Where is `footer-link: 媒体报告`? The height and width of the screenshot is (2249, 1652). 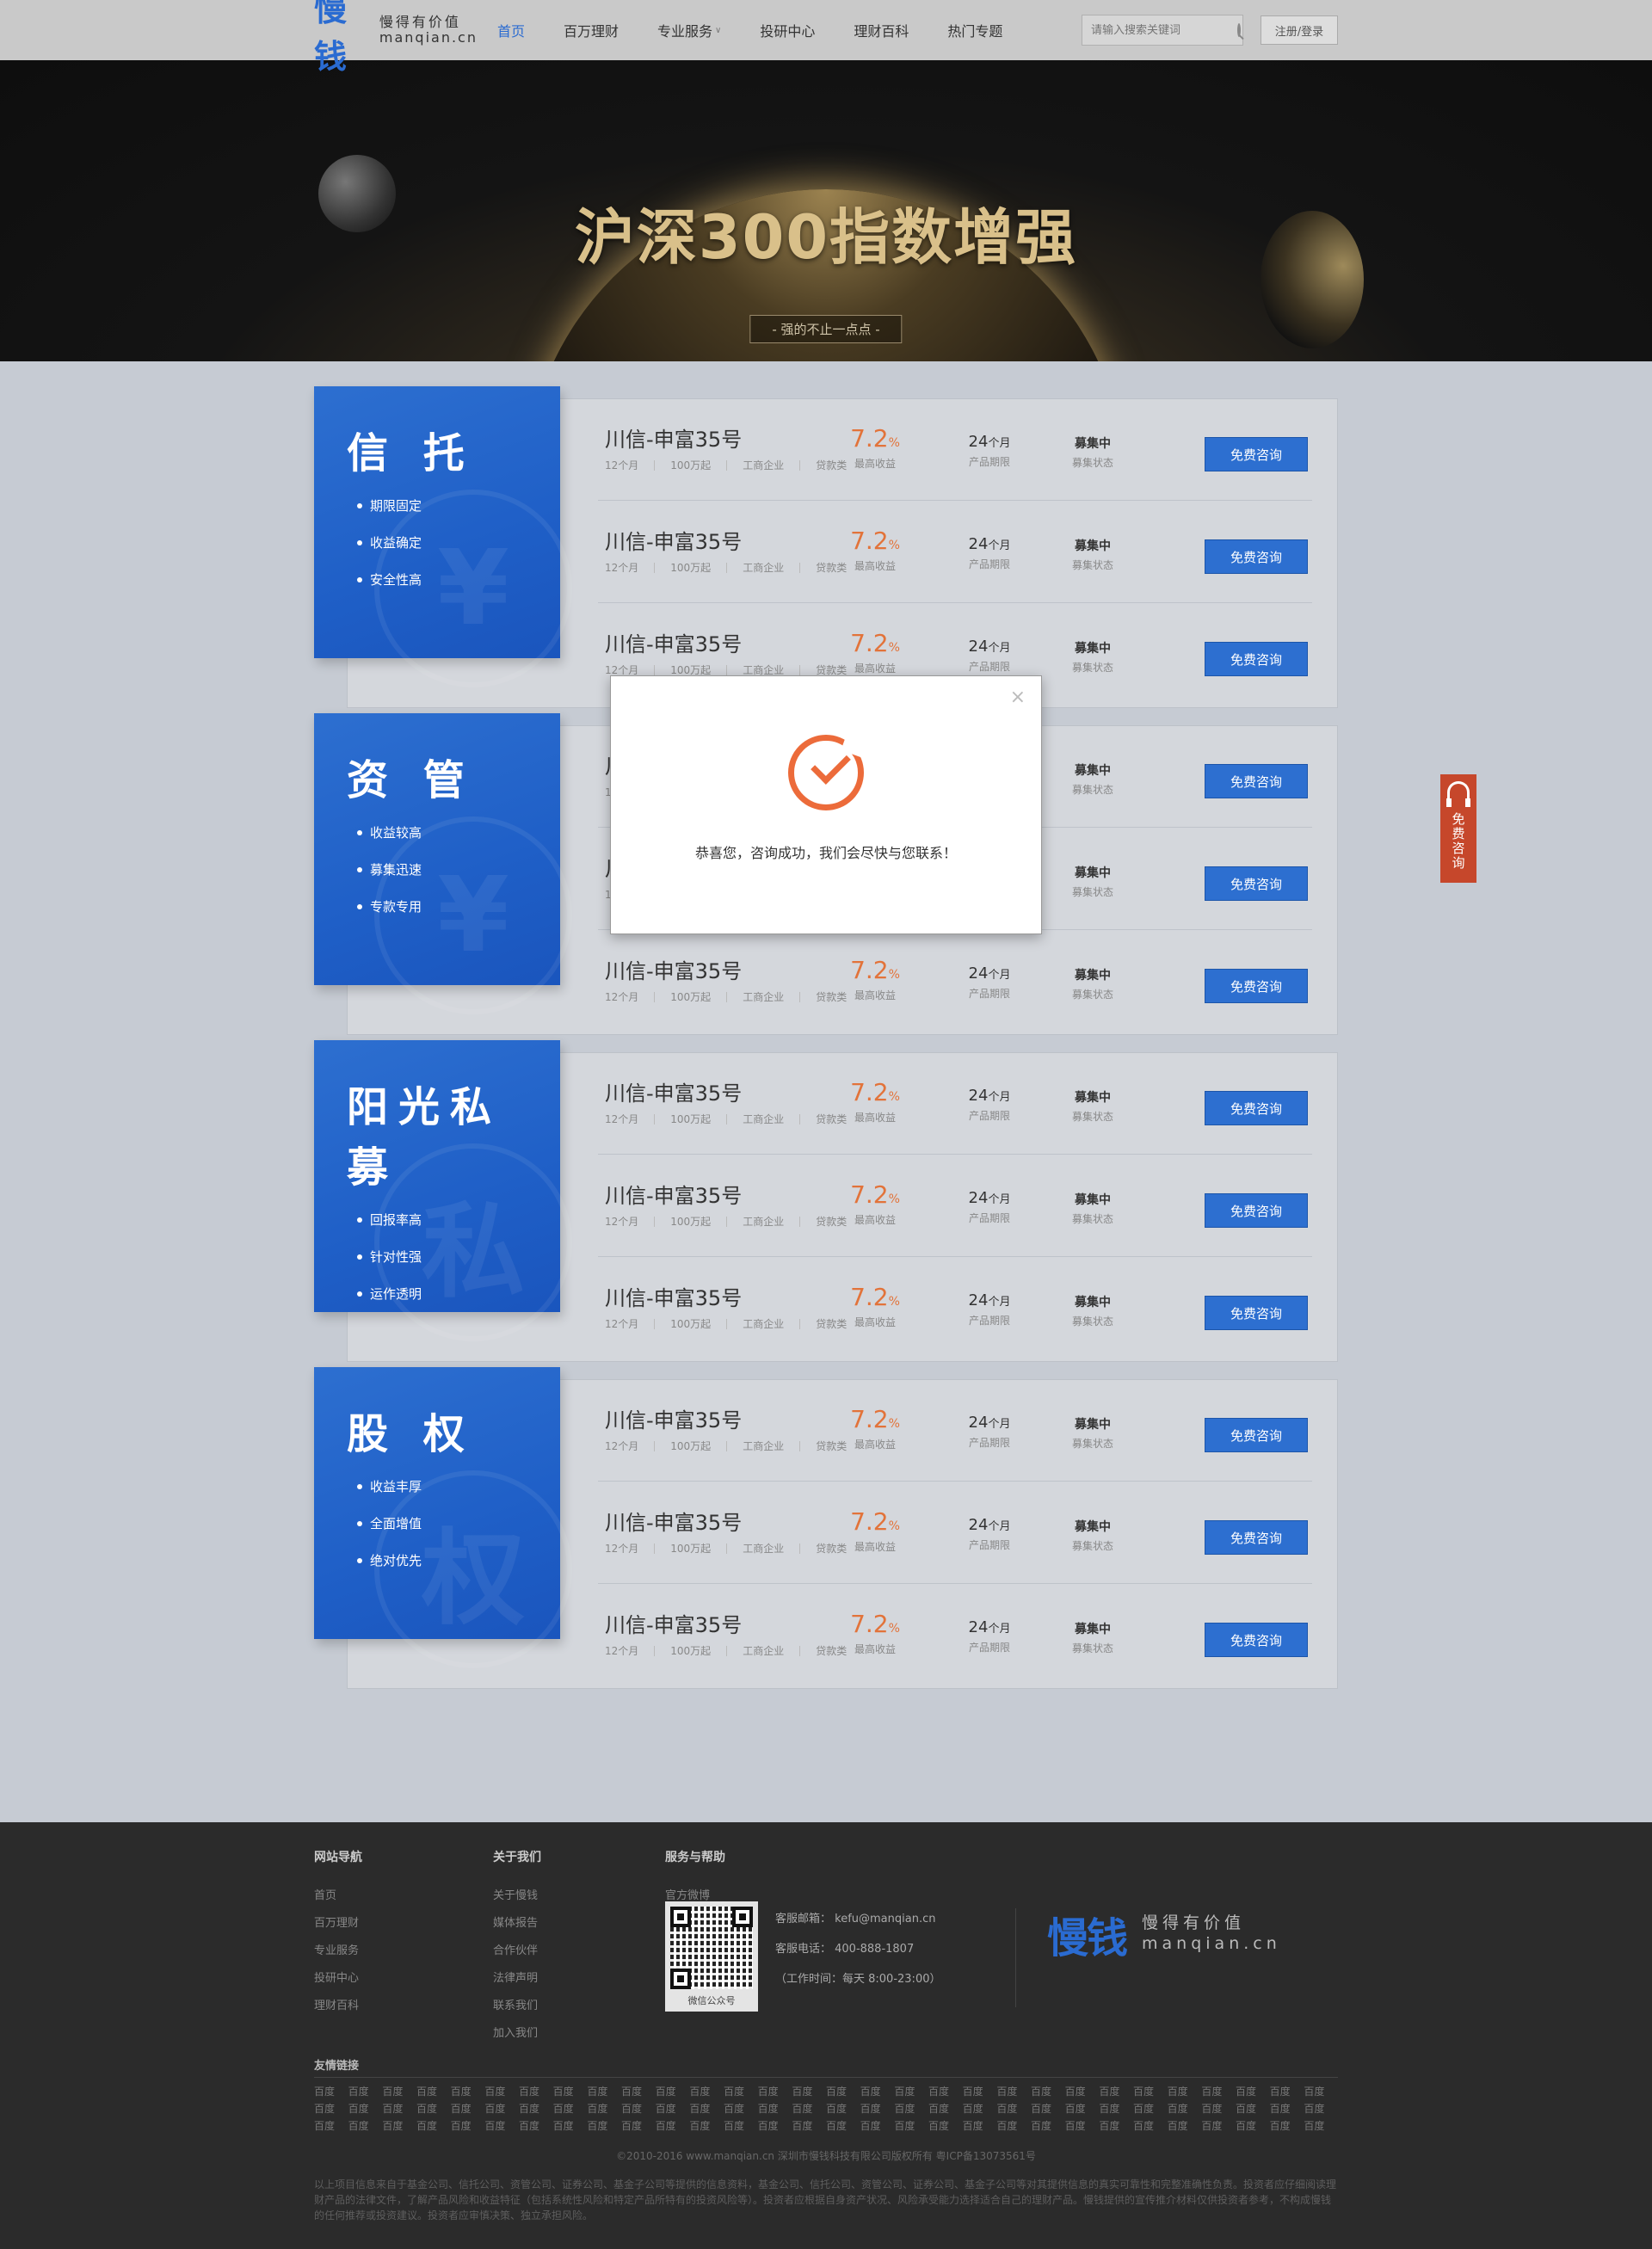 footer-link: 媒体报告 is located at coordinates (579, 1921).